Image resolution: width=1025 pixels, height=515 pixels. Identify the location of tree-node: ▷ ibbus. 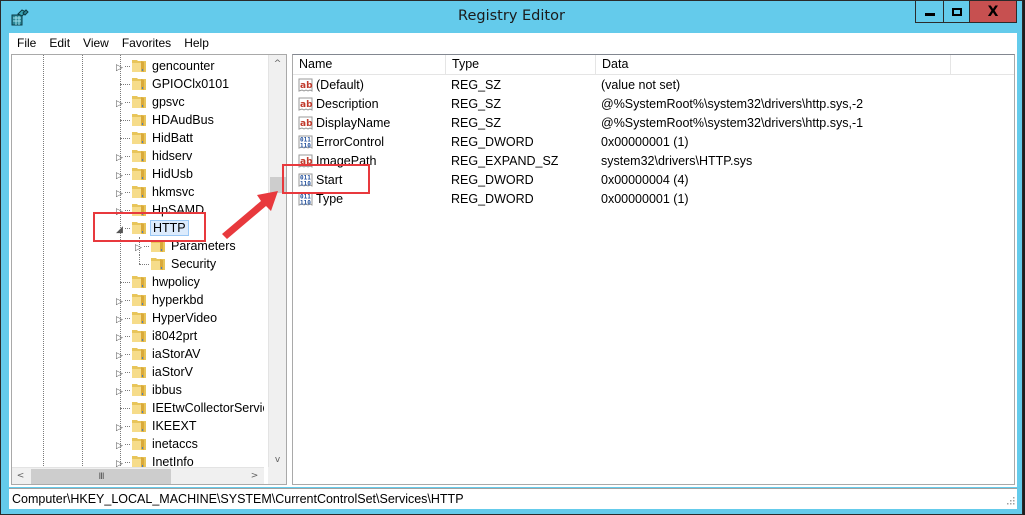
(138, 390).